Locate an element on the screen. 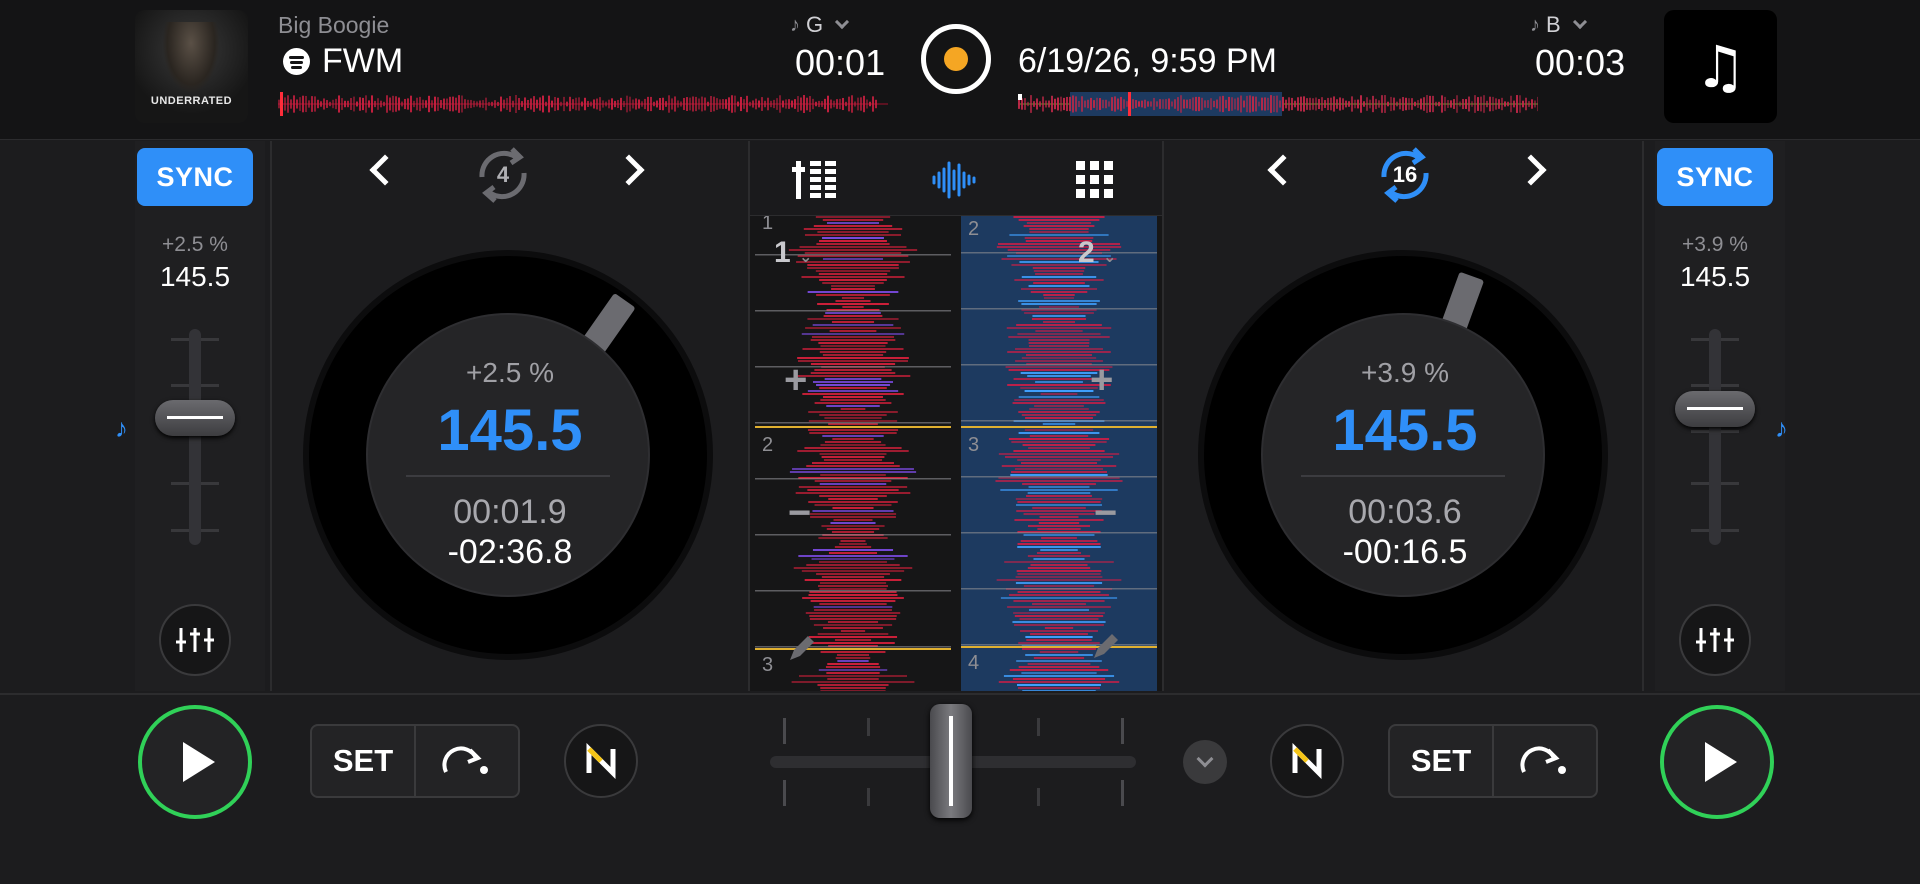 The image size is (1920, 884). deck-a-cue-group: SET is located at coordinates (415, 761).